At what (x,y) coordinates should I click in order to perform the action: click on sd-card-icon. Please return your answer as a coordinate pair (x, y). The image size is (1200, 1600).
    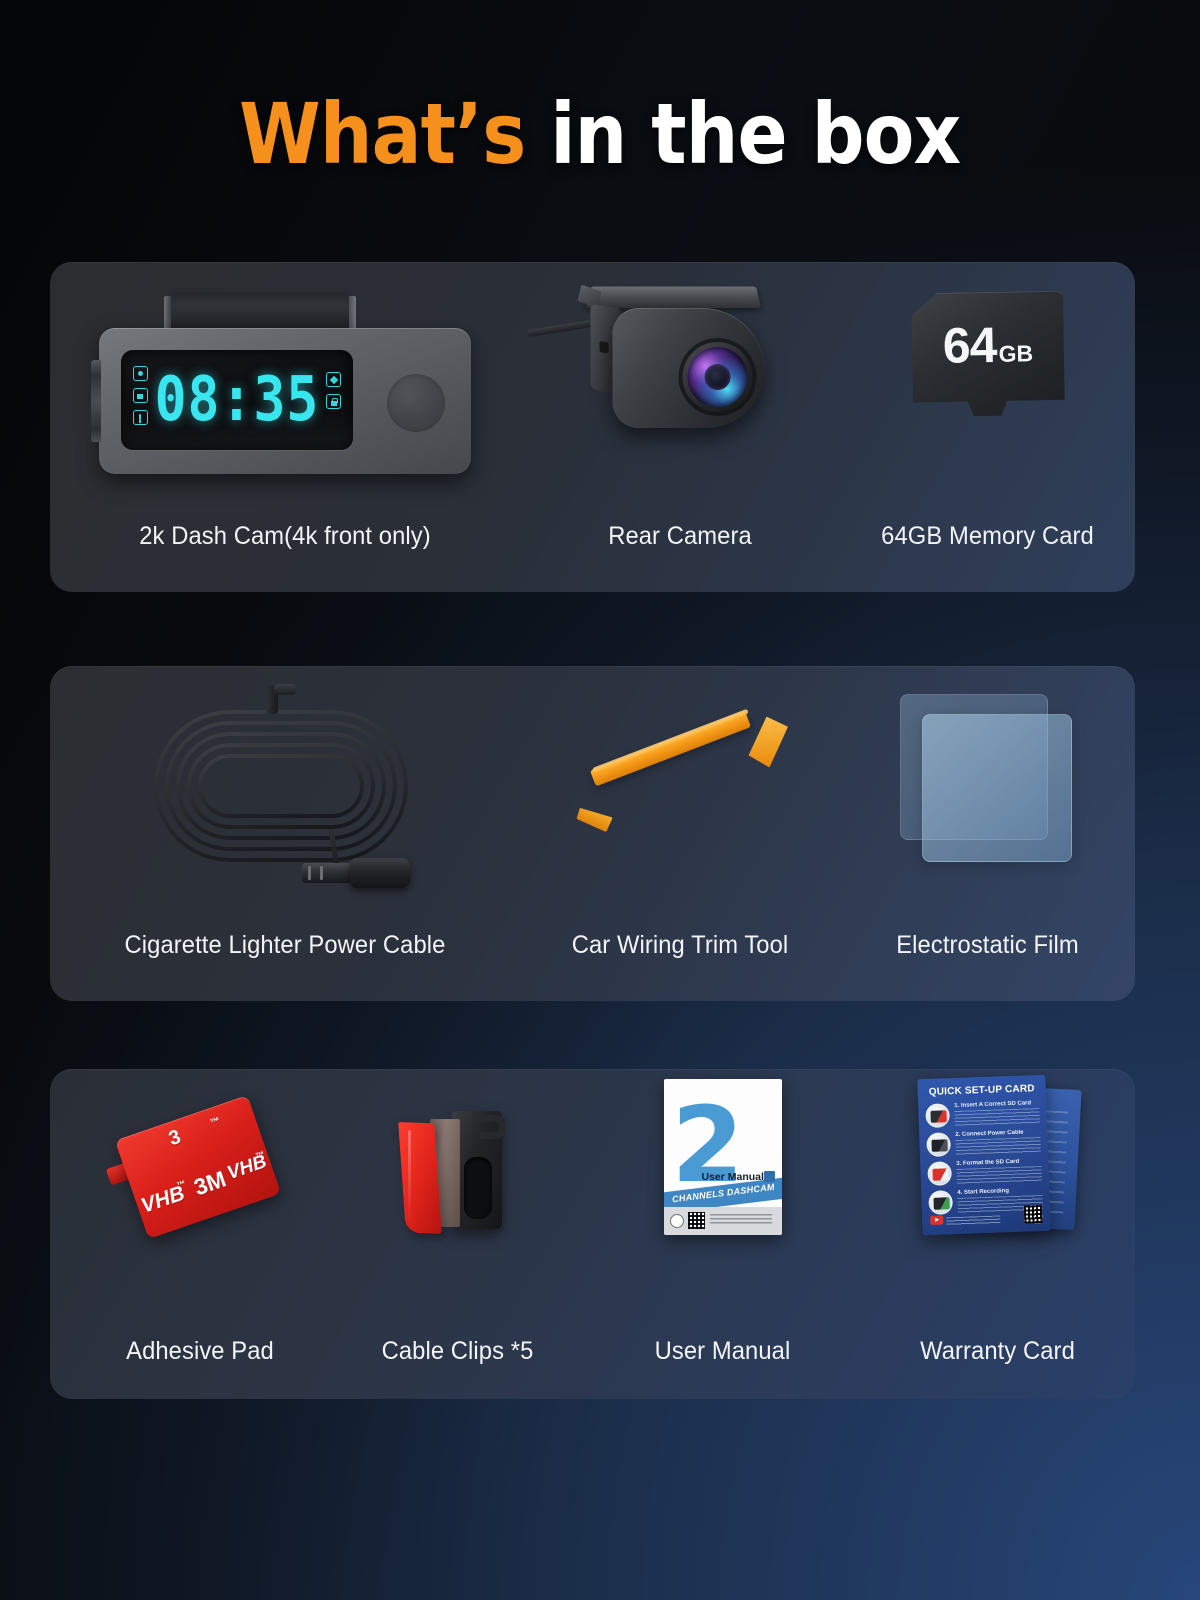
    Looking at the image, I should click on (140, 395).